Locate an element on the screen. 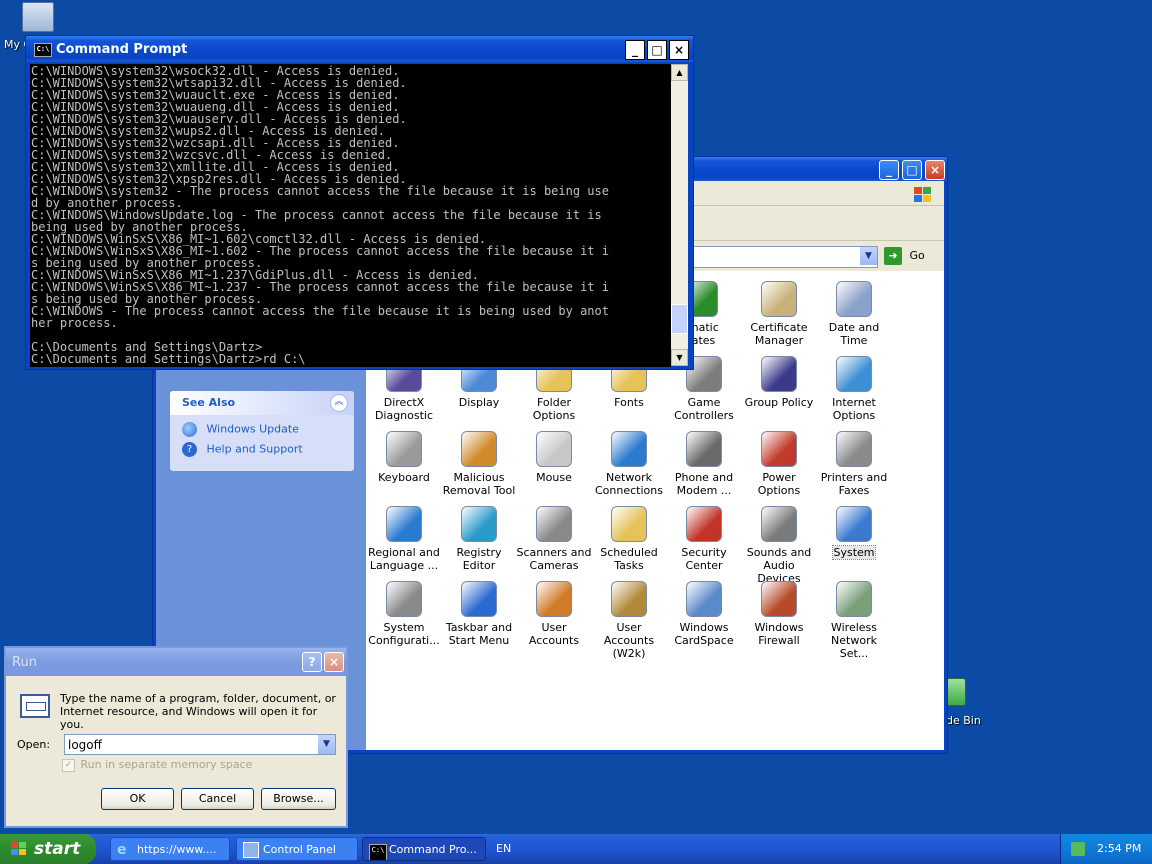  control-panel-item-label: Taskbar and Start Menu is located at coordinates (479, 634).